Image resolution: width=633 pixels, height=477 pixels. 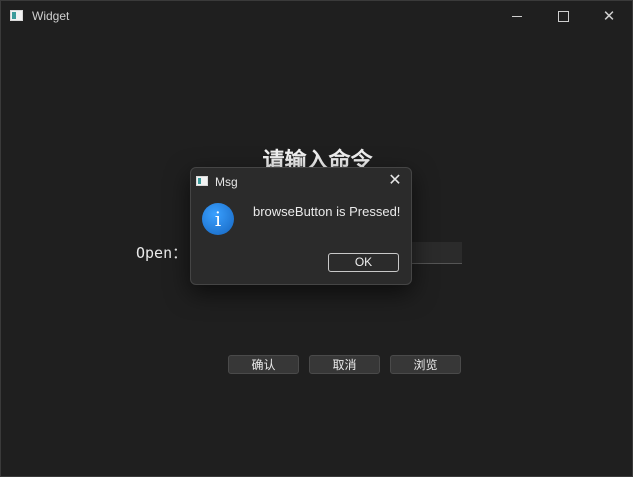 I want to click on ok-button: OK, so click(x=363, y=262).